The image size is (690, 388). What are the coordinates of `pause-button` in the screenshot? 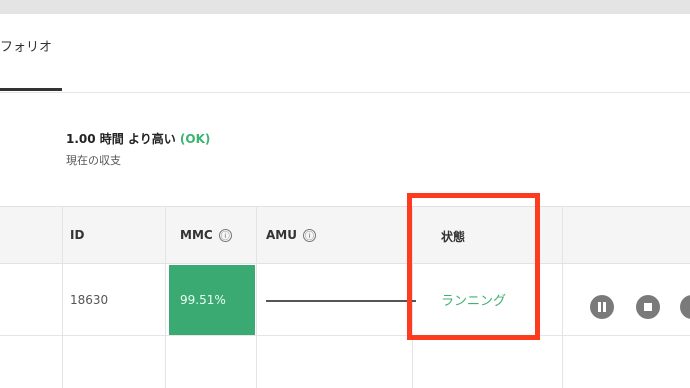 It's located at (602, 307).